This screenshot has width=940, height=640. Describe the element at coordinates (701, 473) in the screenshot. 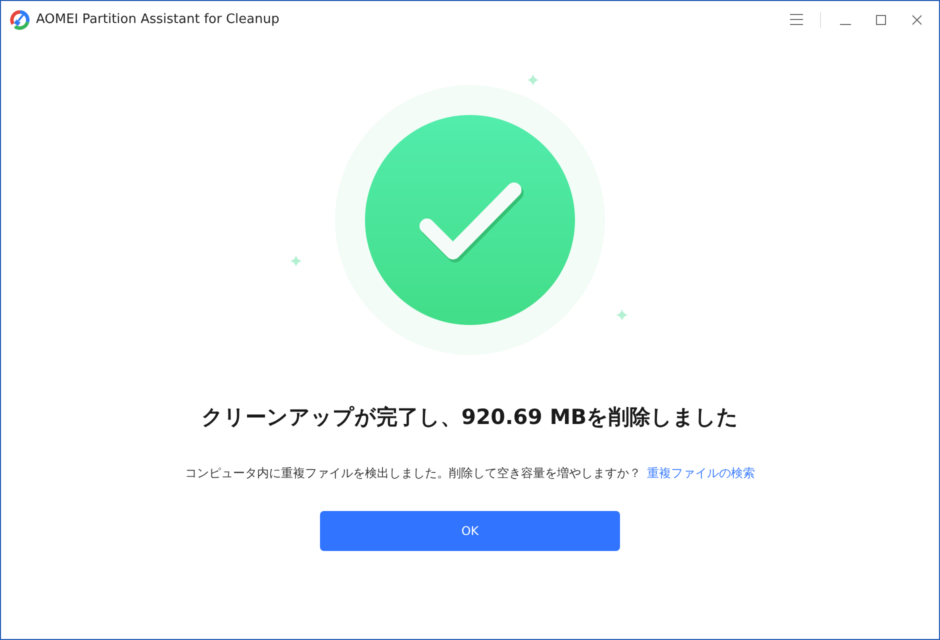

I see `search-link: 重複ファイルの検索` at that location.